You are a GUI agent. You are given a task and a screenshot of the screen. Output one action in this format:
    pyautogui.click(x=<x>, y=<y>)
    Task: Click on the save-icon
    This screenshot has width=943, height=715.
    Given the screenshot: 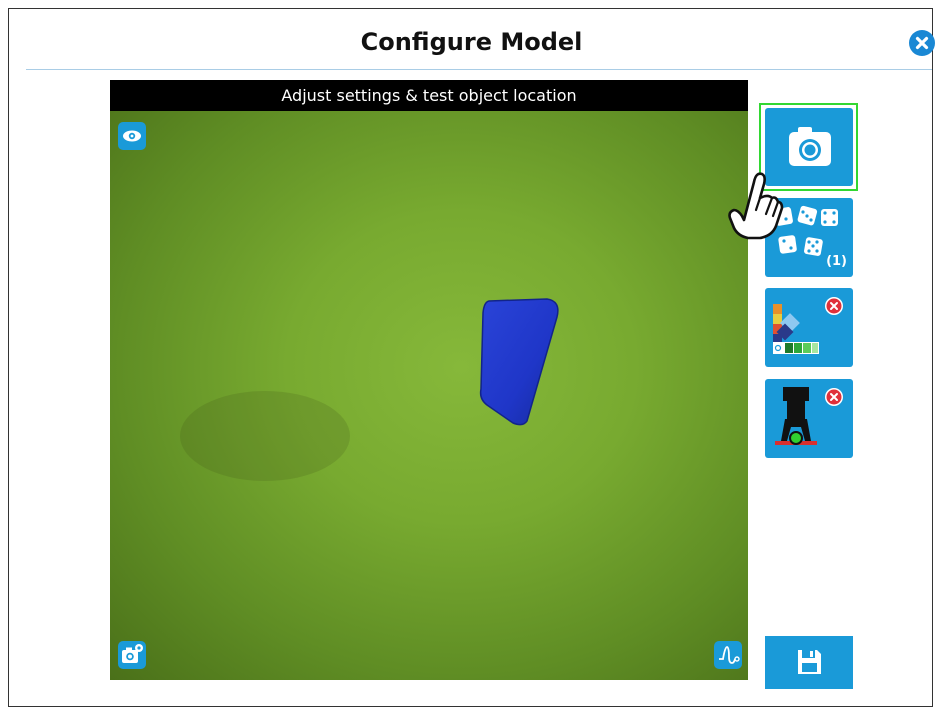 What is the action you would take?
    pyautogui.click(x=809, y=662)
    